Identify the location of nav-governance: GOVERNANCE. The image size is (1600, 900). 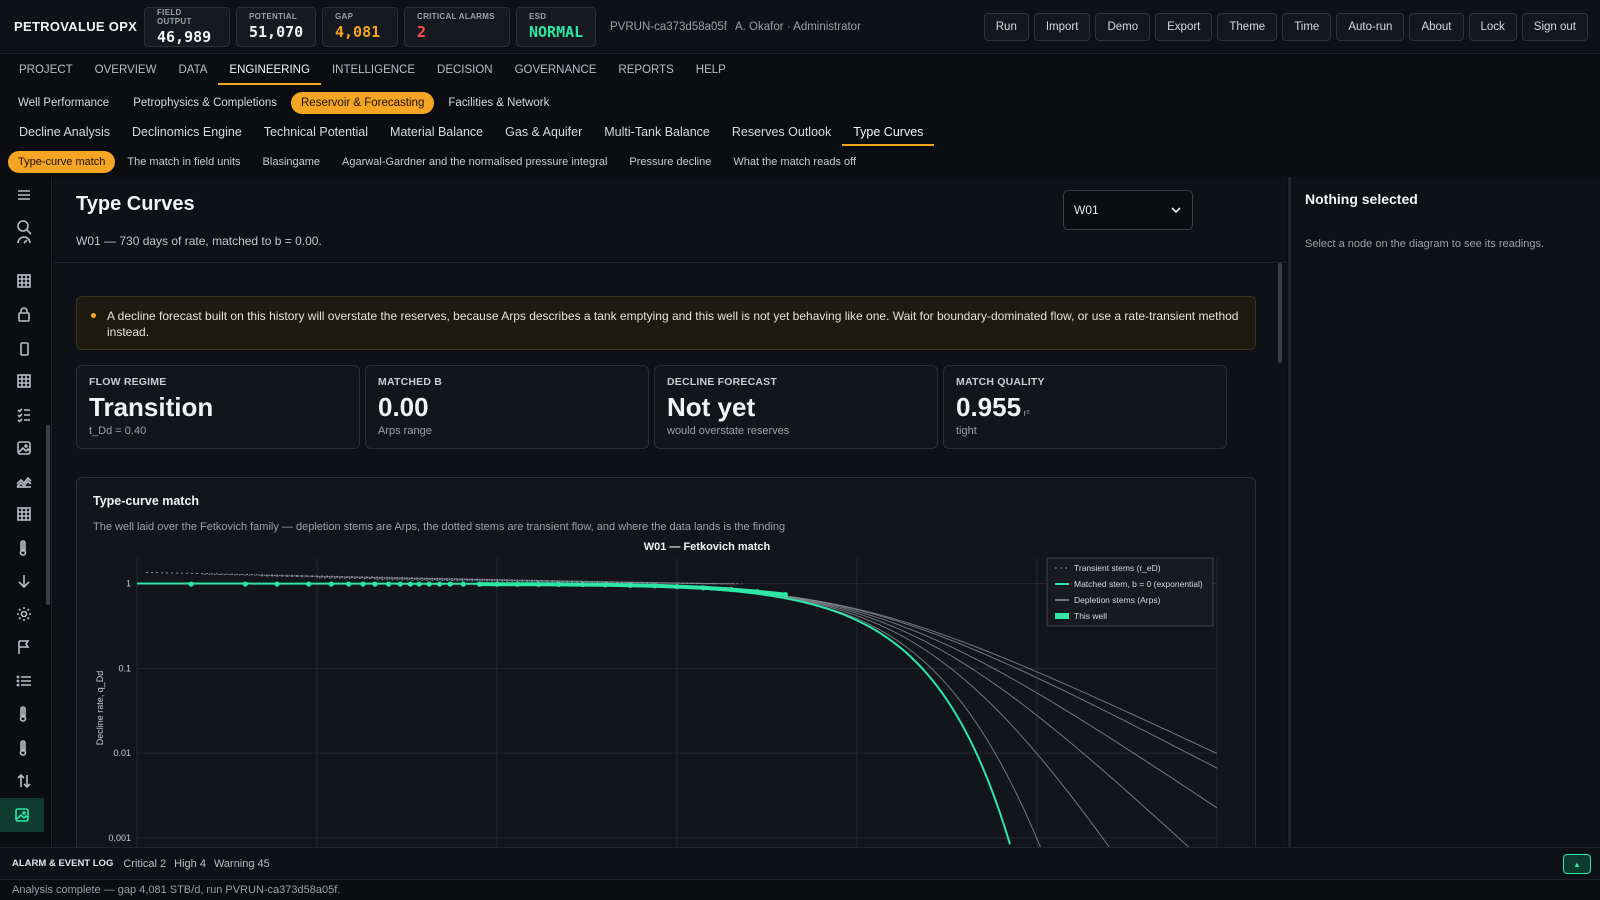
(556, 70).